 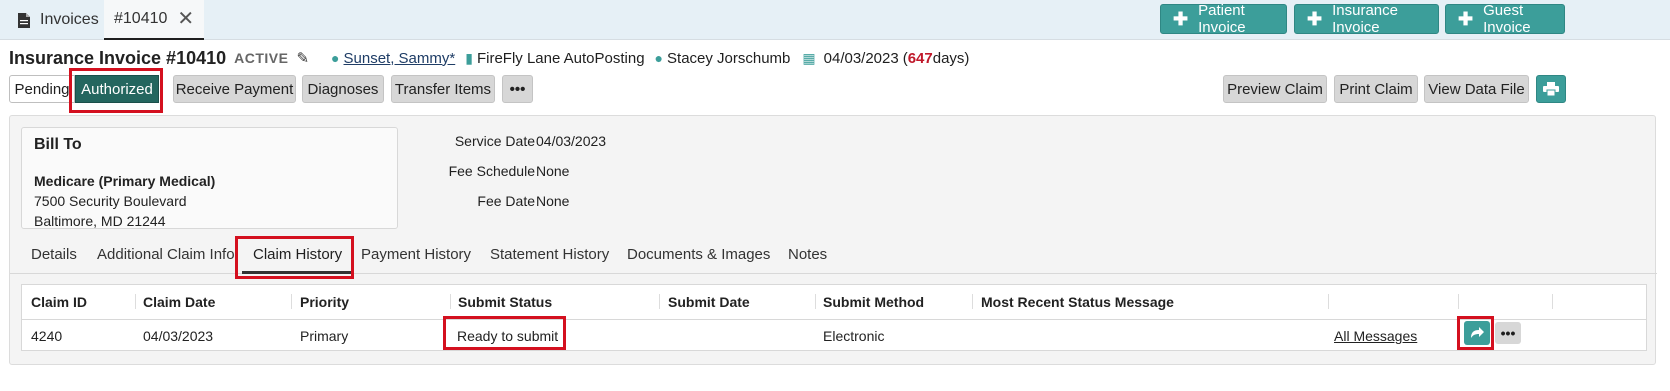 I want to click on fee-date-value: None, so click(x=553, y=201).